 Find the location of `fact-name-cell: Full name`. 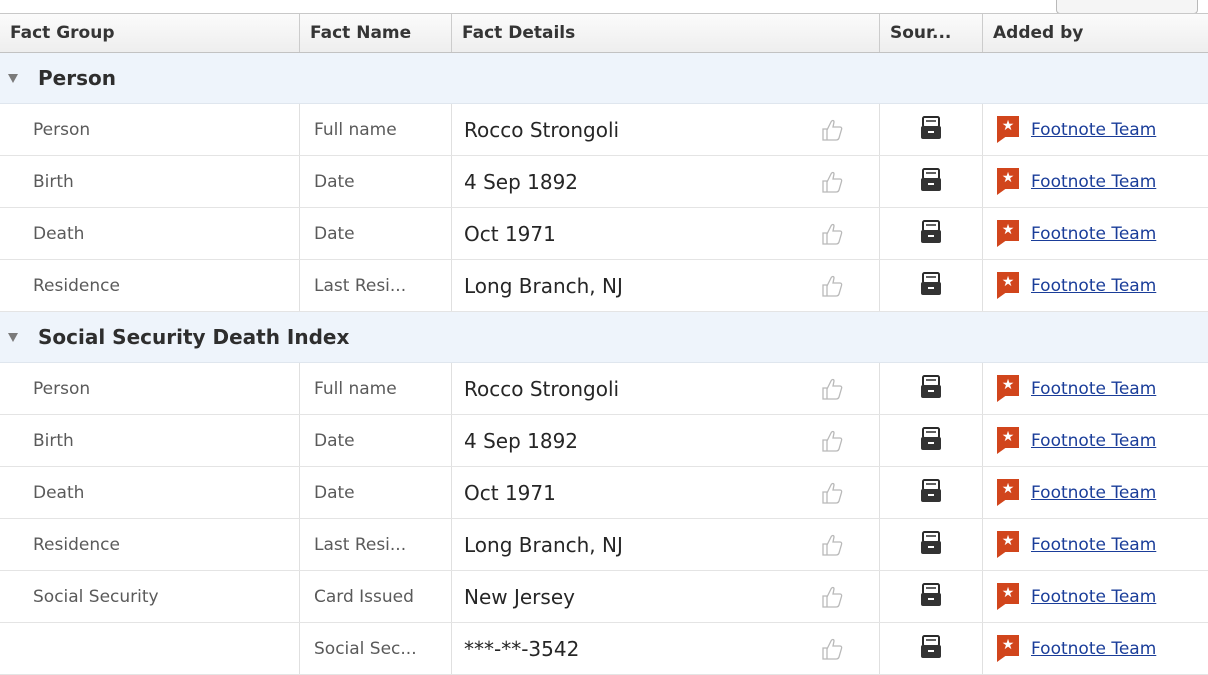

fact-name-cell: Full name is located at coordinates (376, 388).